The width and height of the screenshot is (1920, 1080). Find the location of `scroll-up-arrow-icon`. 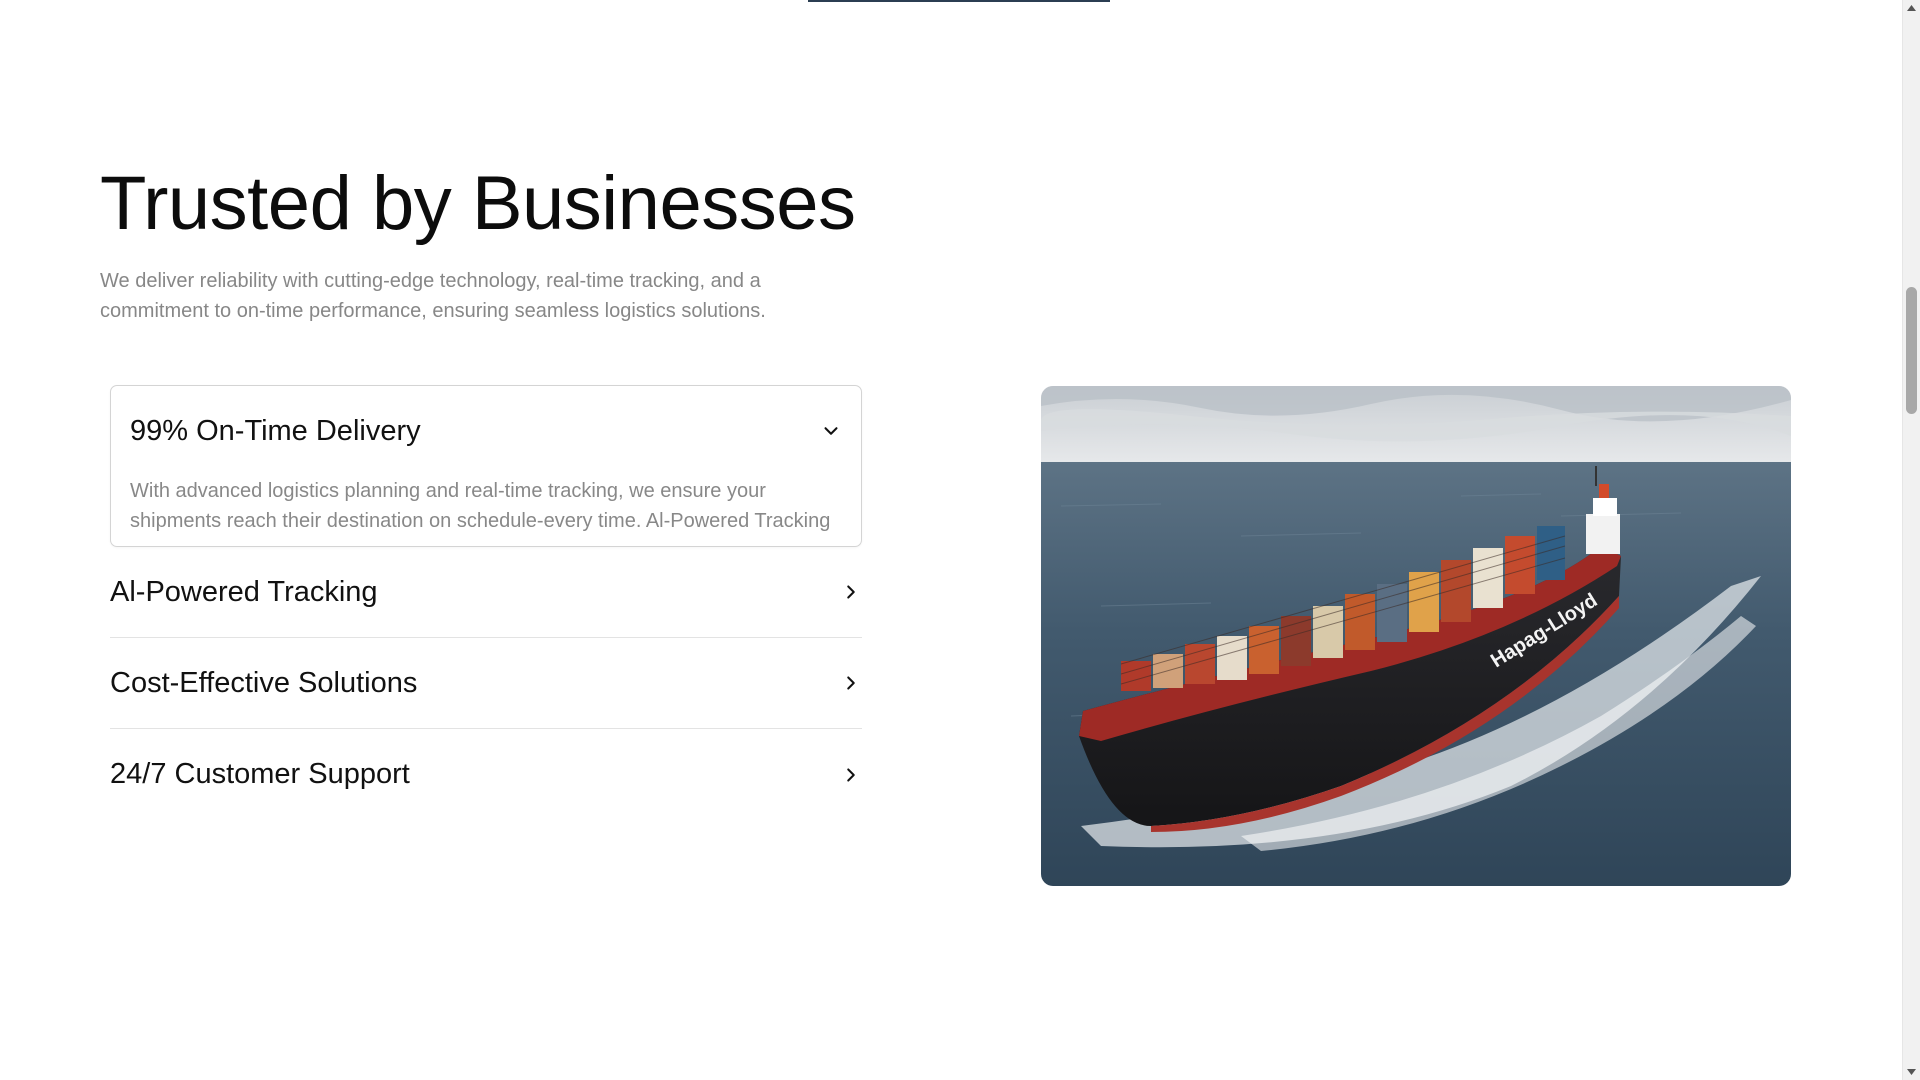

scroll-up-arrow-icon is located at coordinates (1911, 8).